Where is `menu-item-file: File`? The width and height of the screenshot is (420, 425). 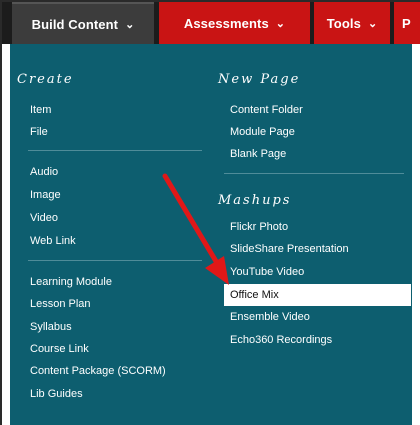 menu-item-file: File is located at coordinates (39, 132).